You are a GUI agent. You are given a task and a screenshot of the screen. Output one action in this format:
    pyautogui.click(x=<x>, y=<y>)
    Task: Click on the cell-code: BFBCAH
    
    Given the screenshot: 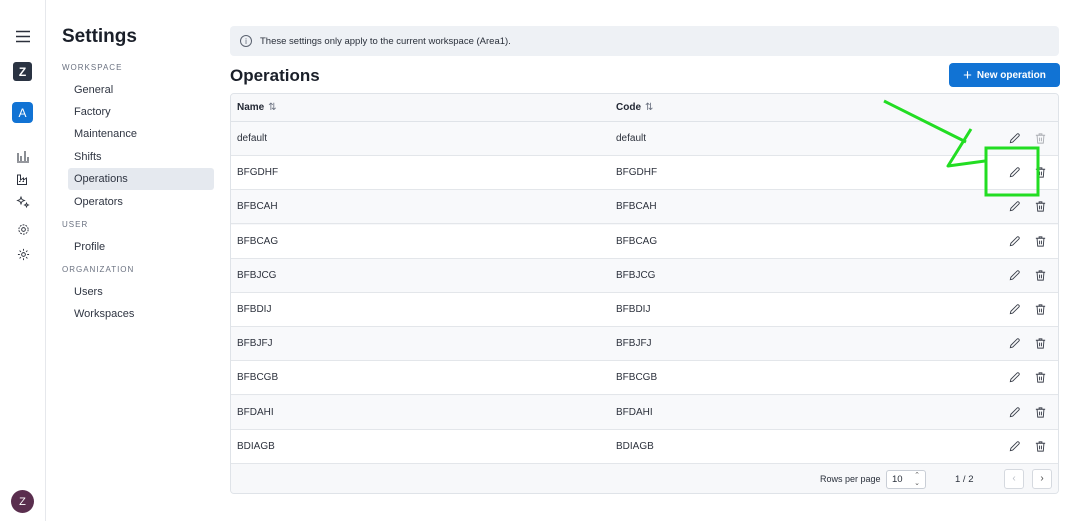 What is the action you would take?
    pyautogui.click(x=636, y=207)
    